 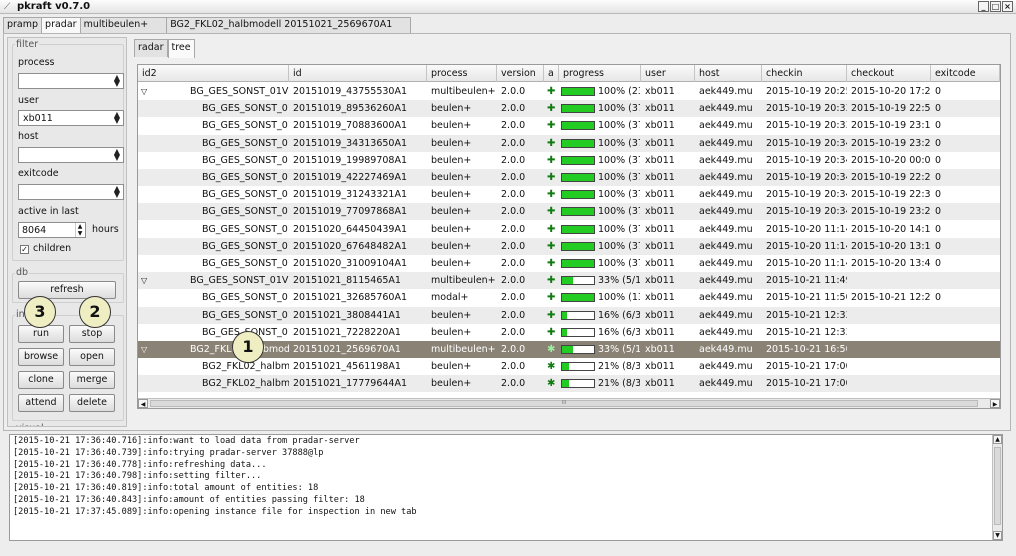 I want to click on clone-button: clone, so click(x=41, y=380).